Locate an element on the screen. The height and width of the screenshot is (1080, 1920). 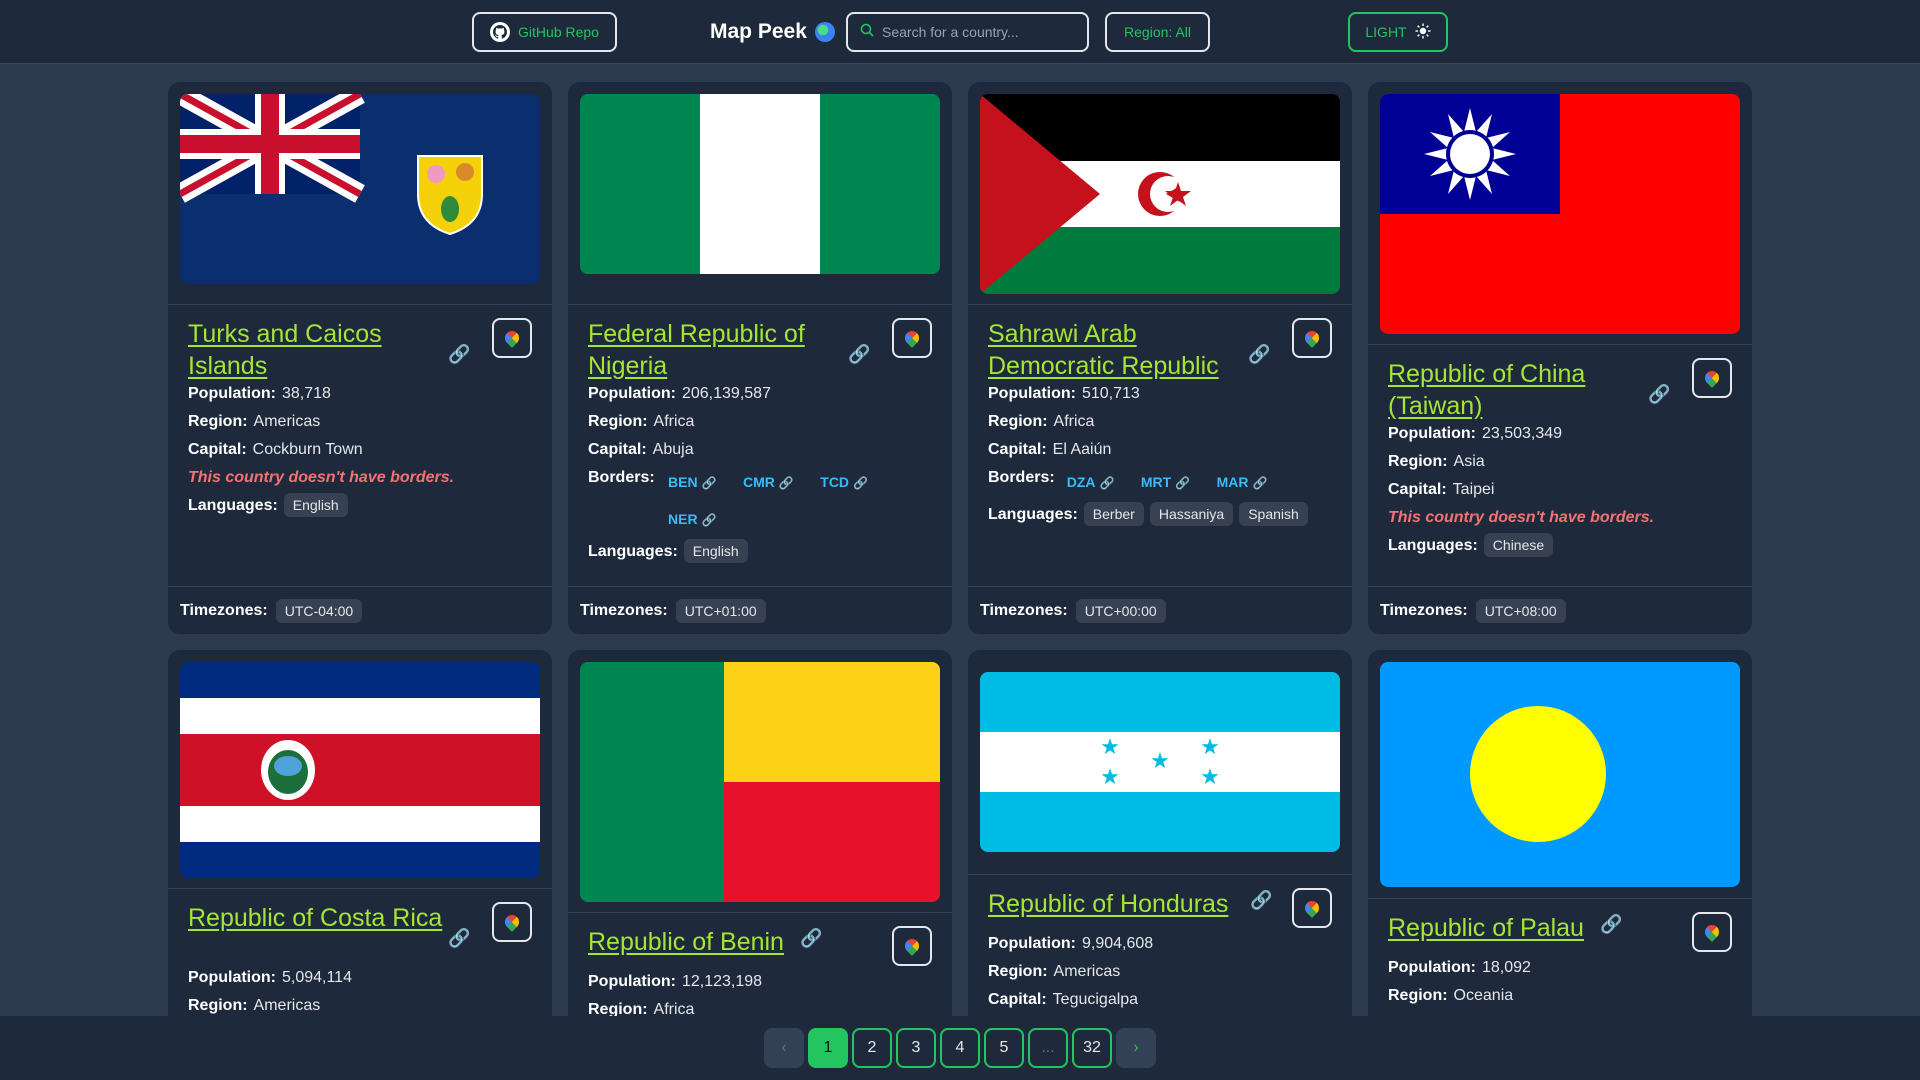
card-name-row: Sahrawi Arab Democratic Republic 🔗 is located at coordinates (1160, 349).